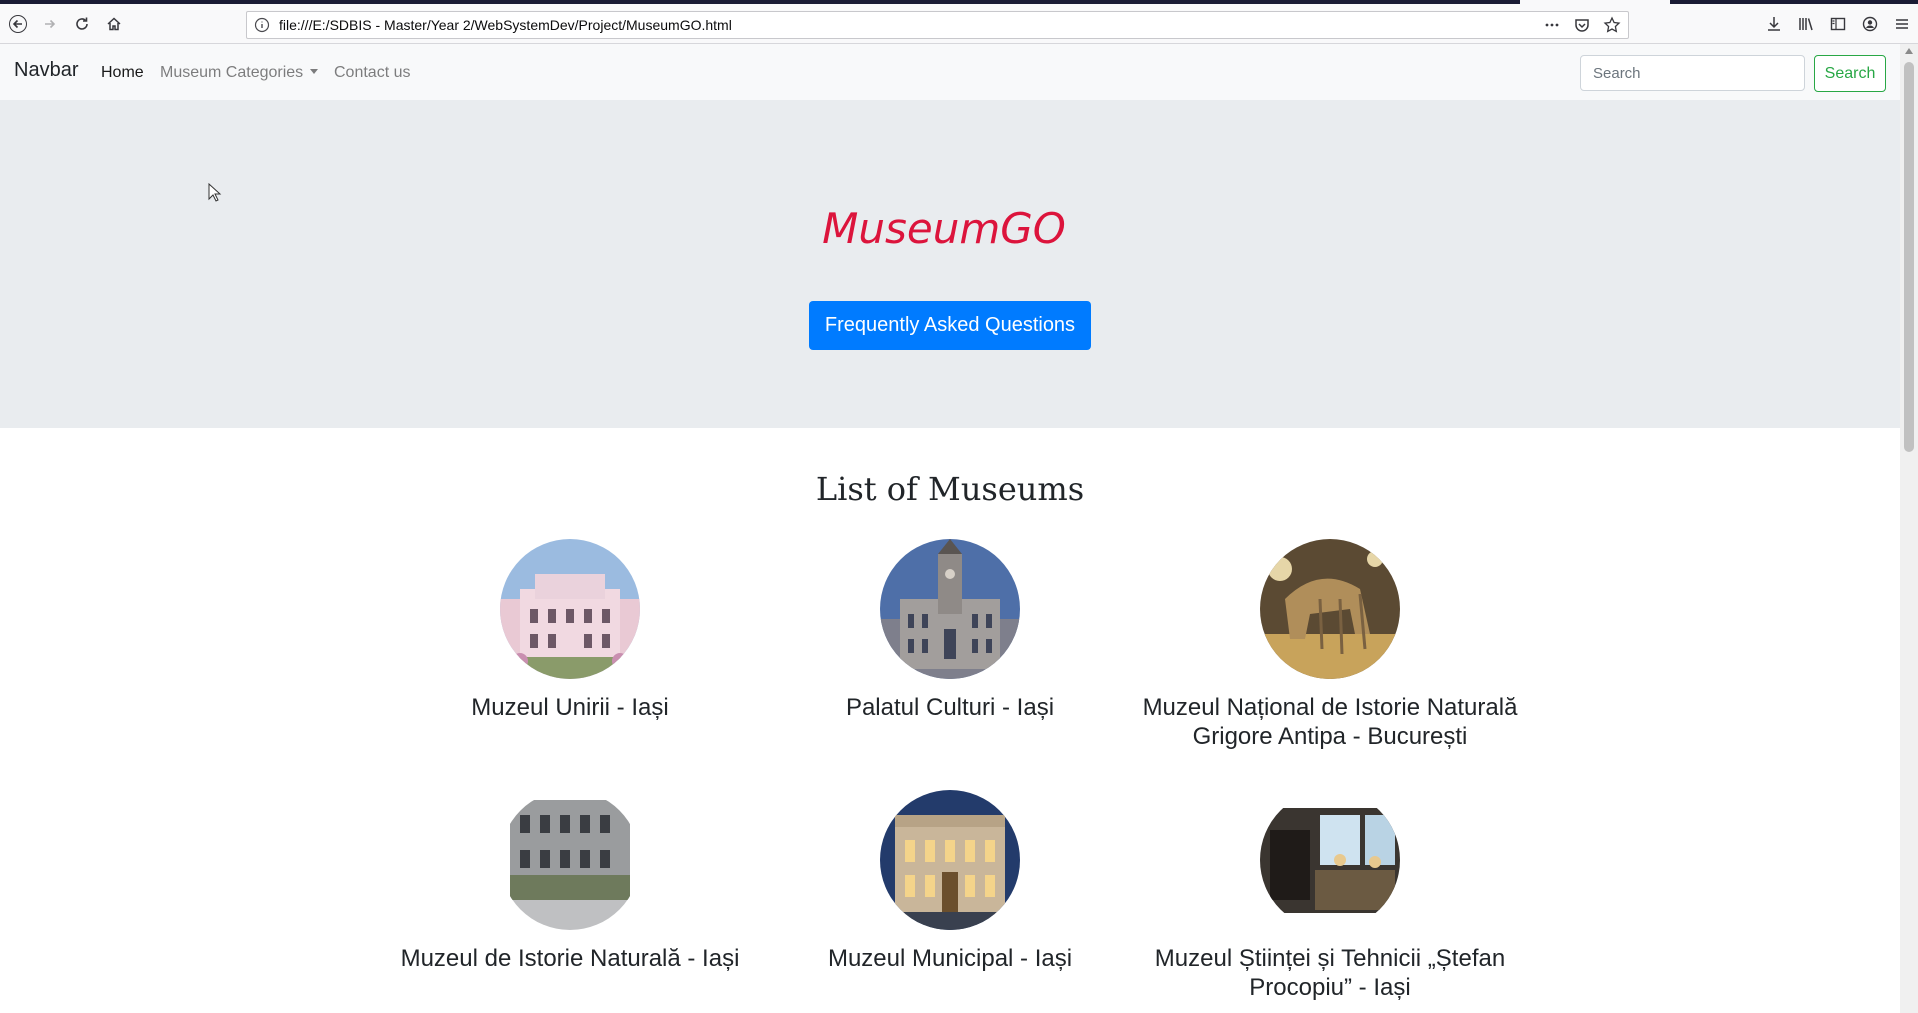  Describe the element at coordinates (570, 707) in the screenshot. I see `museum-name: Muzeul Unirii - Iași` at that location.